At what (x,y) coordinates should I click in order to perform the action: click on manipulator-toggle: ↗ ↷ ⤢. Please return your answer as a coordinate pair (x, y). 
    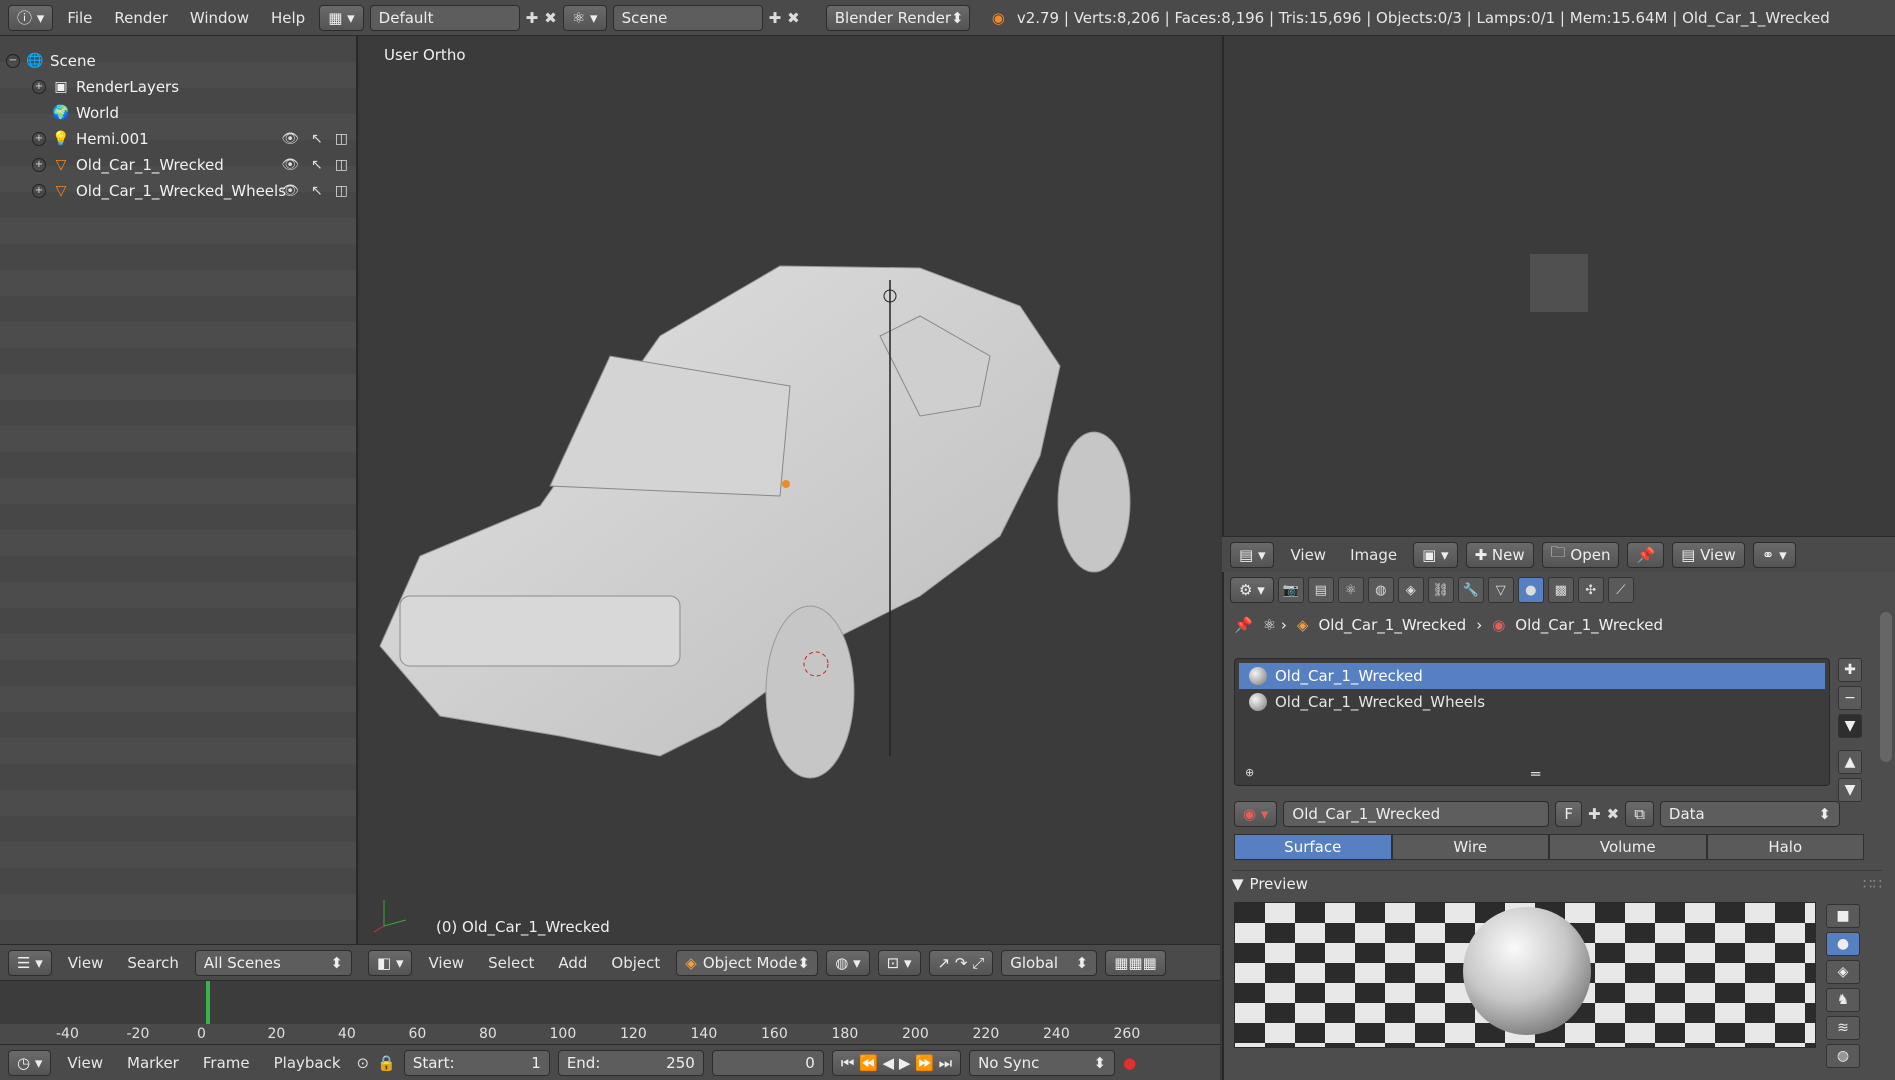
    Looking at the image, I should click on (961, 962).